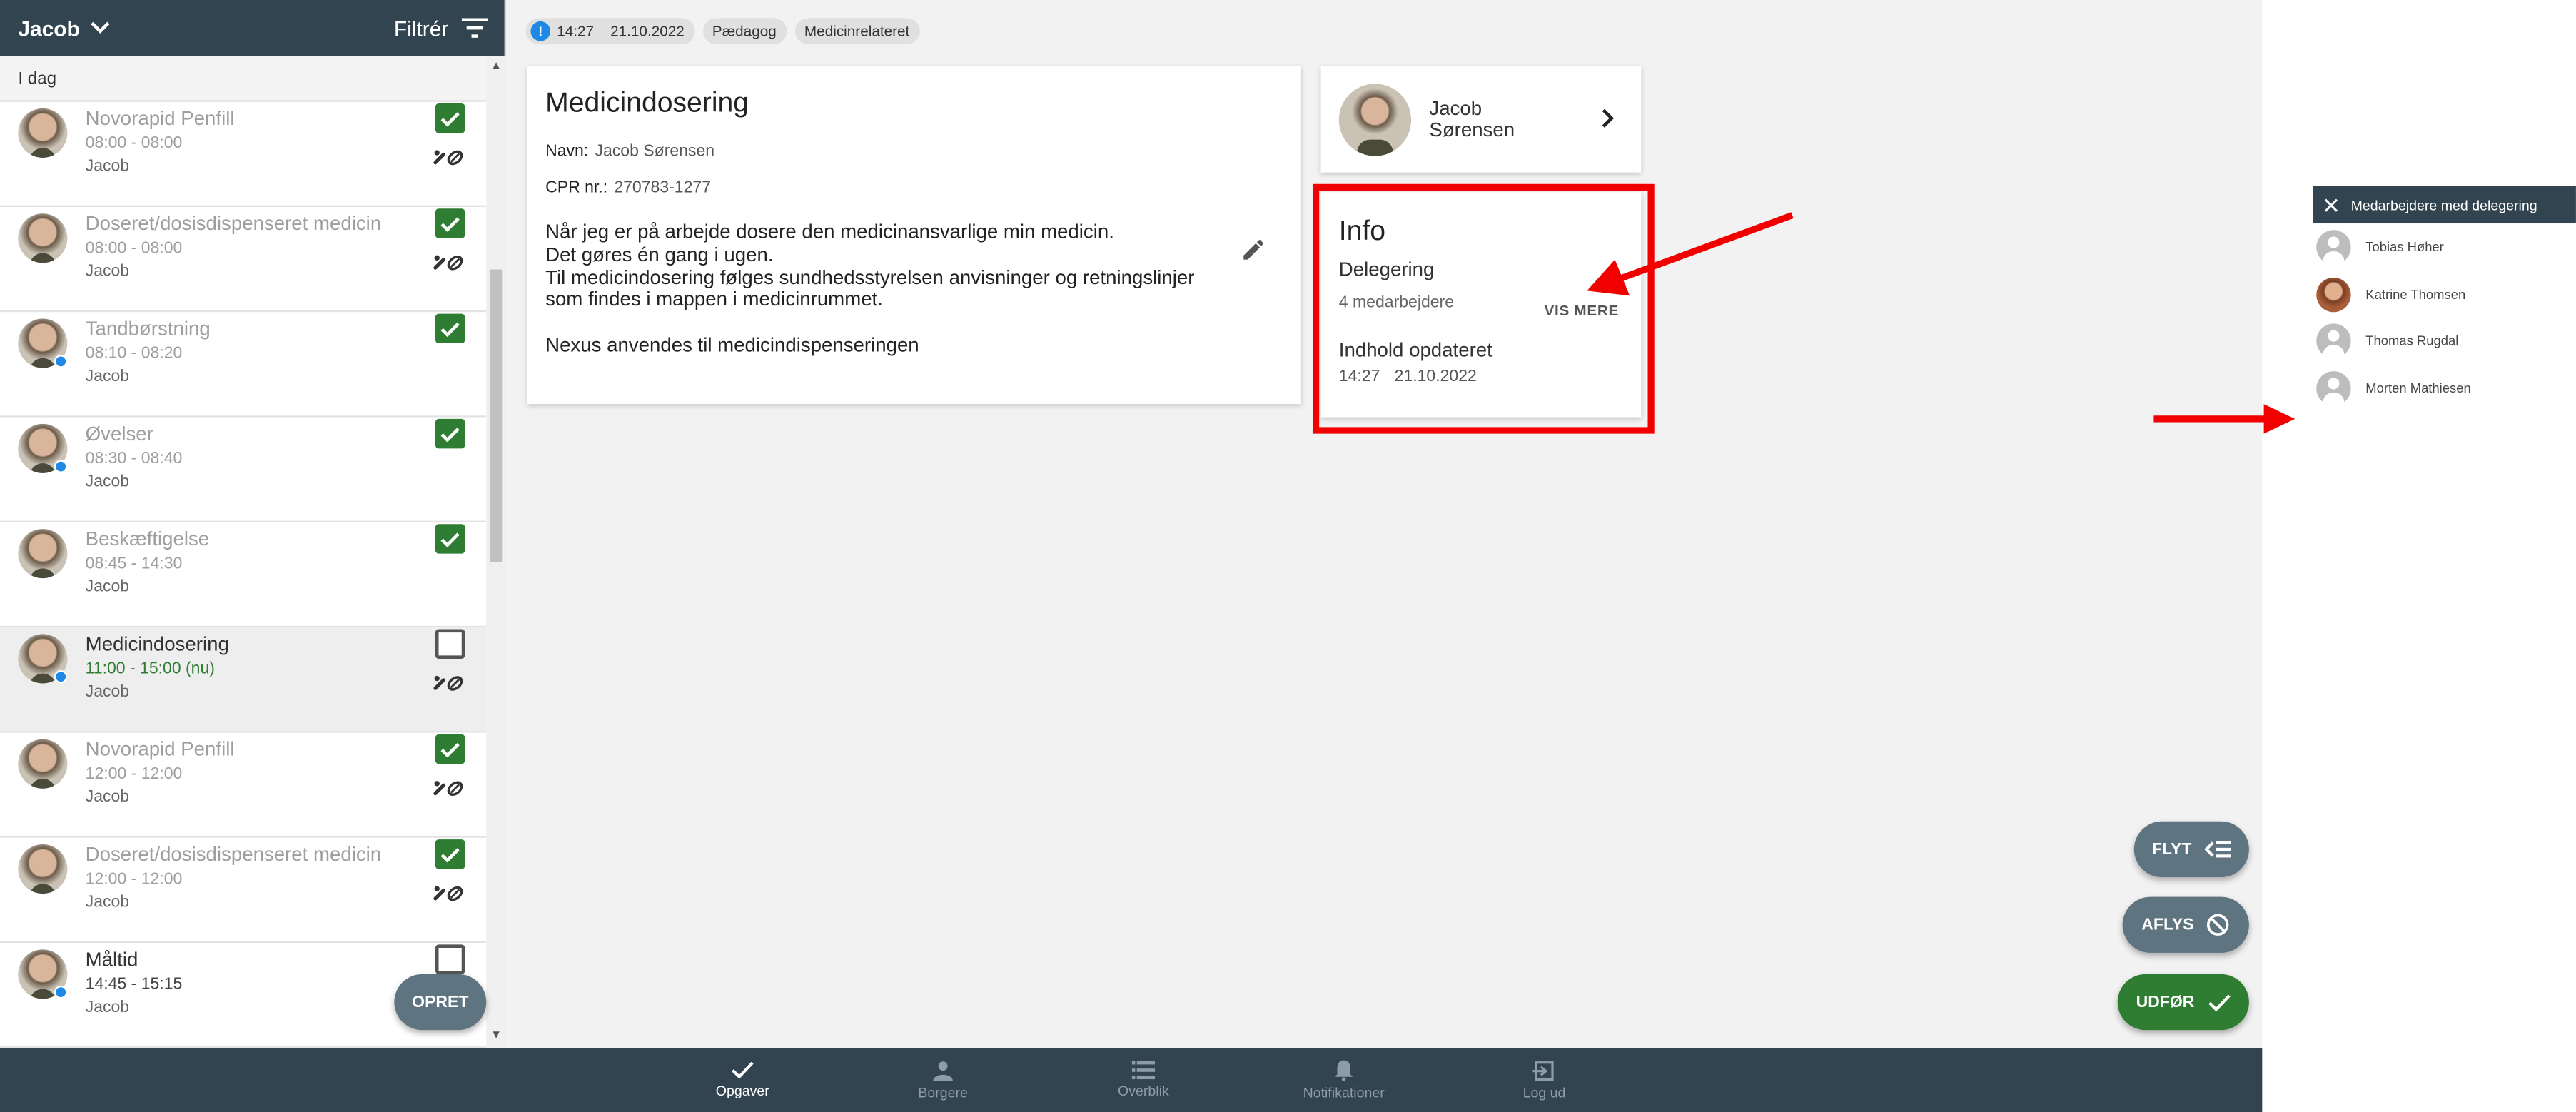 The height and width of the screenshot is (1112, 2576). I want to click on task-item: Novorapid Penfill 12:00 - 12:00 Jacob, so click(243, 785).